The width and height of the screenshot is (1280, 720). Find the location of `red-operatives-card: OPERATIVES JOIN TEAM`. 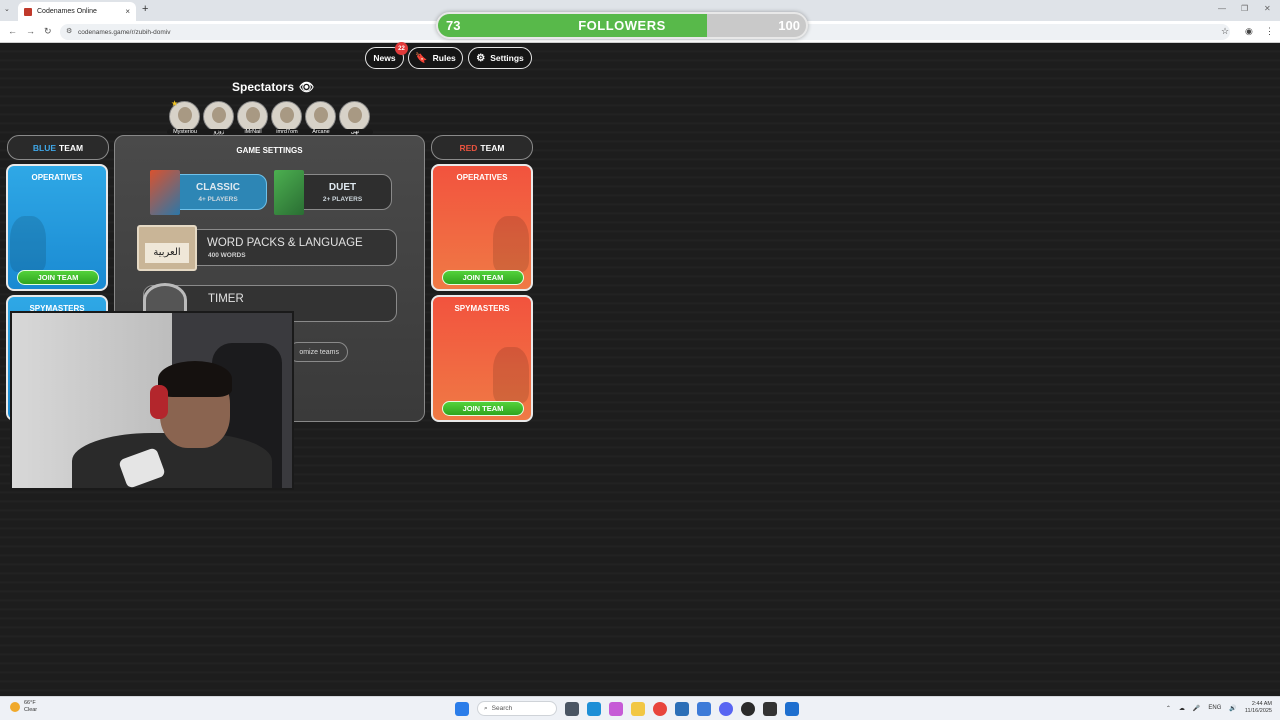

red-operatives-card: OPERATIVES JOIN TEAM is located at coordinates (482, 227).